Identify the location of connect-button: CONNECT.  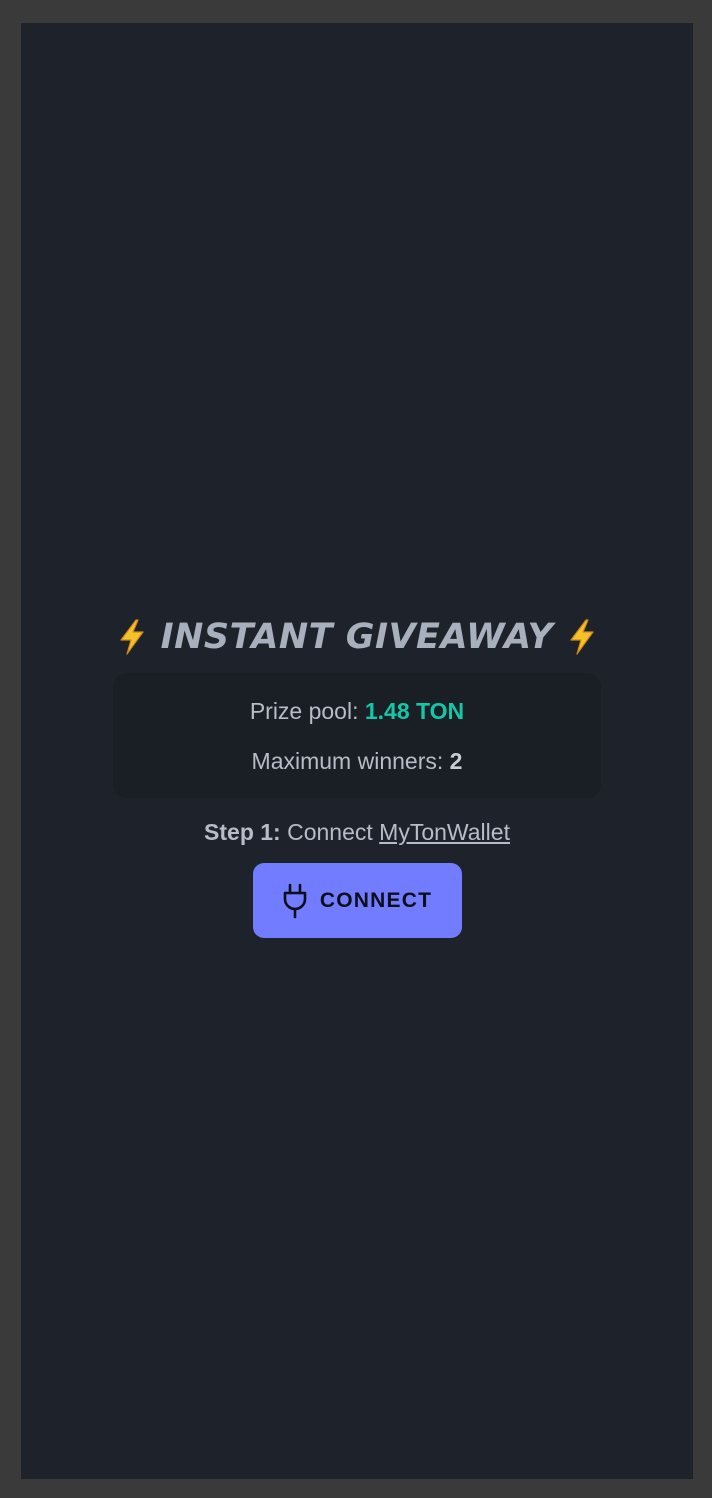
(357, 900).